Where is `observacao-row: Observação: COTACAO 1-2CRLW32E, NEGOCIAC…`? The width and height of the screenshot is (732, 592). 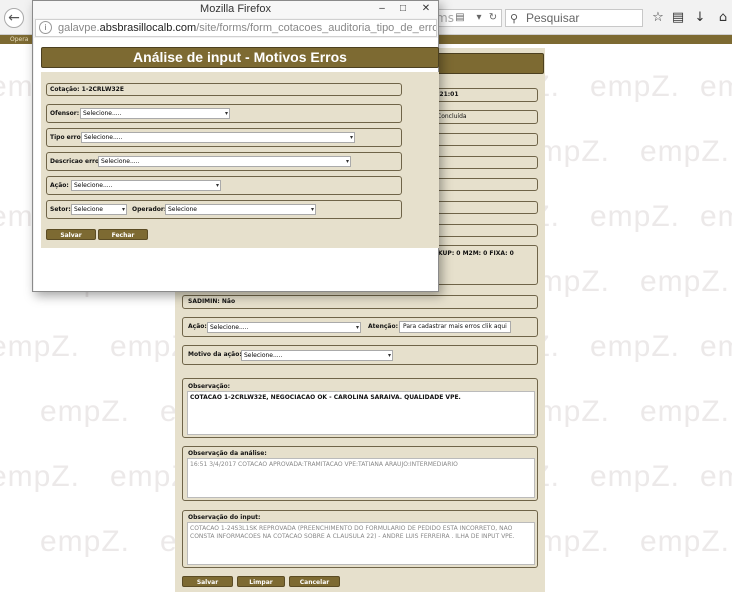
observacao-row: Observação: COTACAO 1-2CRLW32E, NEGOCIAC… is located at coordinates (360, 408).